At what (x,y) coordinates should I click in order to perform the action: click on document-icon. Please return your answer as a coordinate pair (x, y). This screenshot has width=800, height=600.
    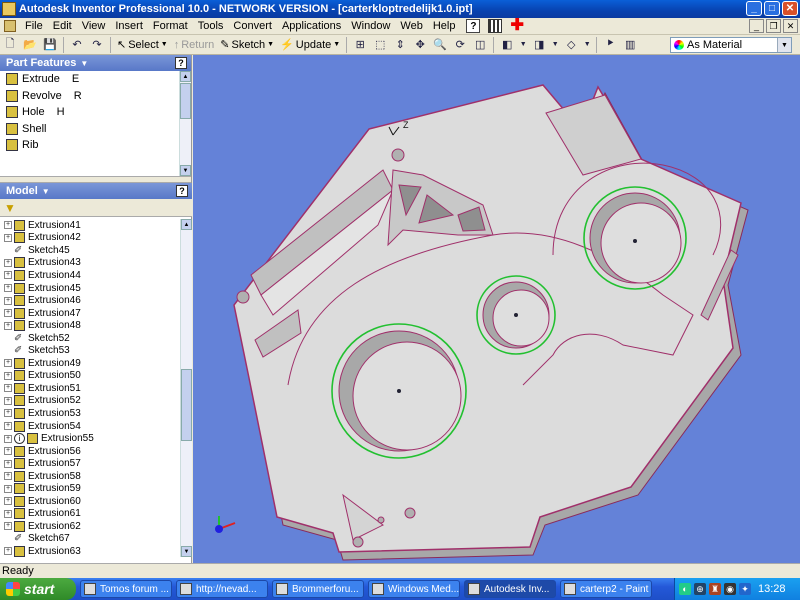
    Looking at the image, I should click on (10, 26).